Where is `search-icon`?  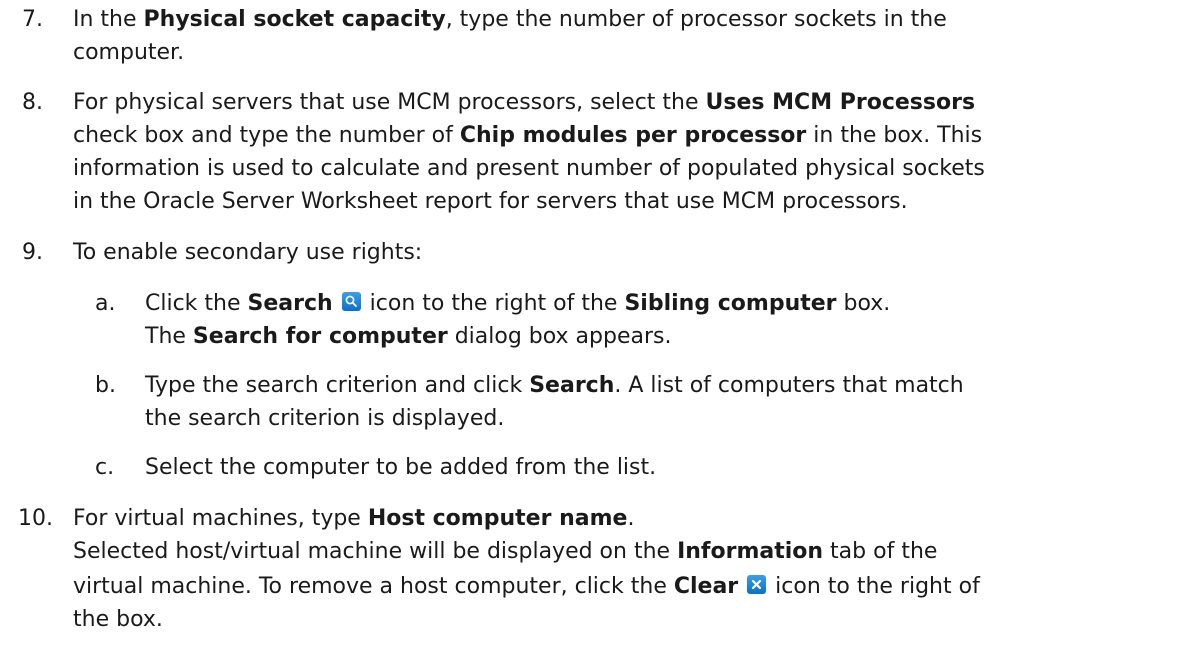
search-icon is located at coordinates (351, 301).